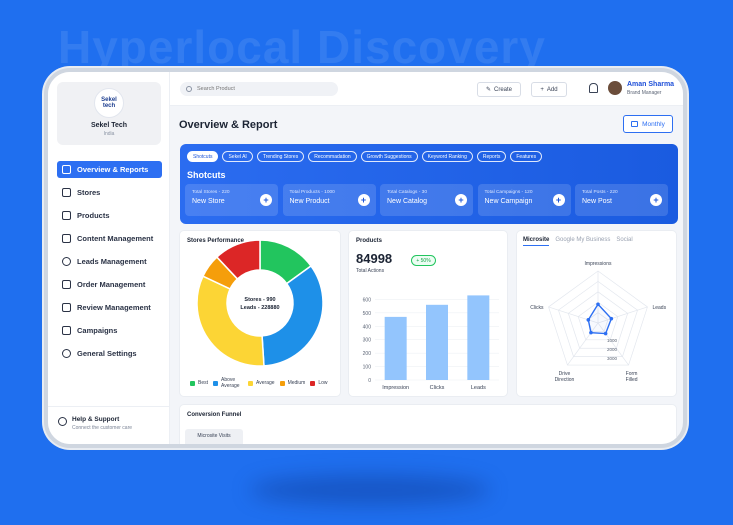  I want to click on sidebar-item-campaigns: Campaigns, so click(109, 330).